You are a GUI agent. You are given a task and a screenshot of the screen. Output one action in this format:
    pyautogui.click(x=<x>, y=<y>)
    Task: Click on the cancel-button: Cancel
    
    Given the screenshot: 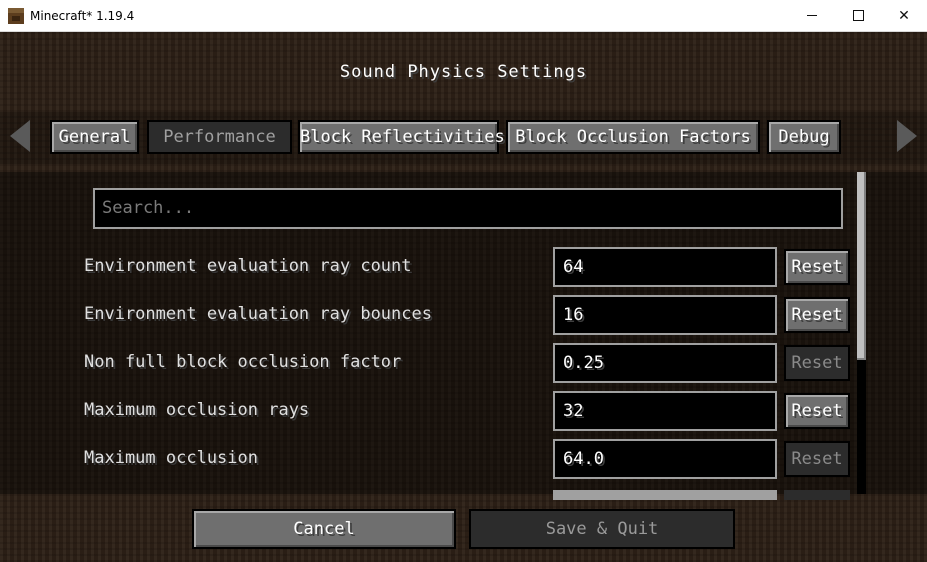 What is the action you would take?
    pyautogui.click(x=324, y=529)
    